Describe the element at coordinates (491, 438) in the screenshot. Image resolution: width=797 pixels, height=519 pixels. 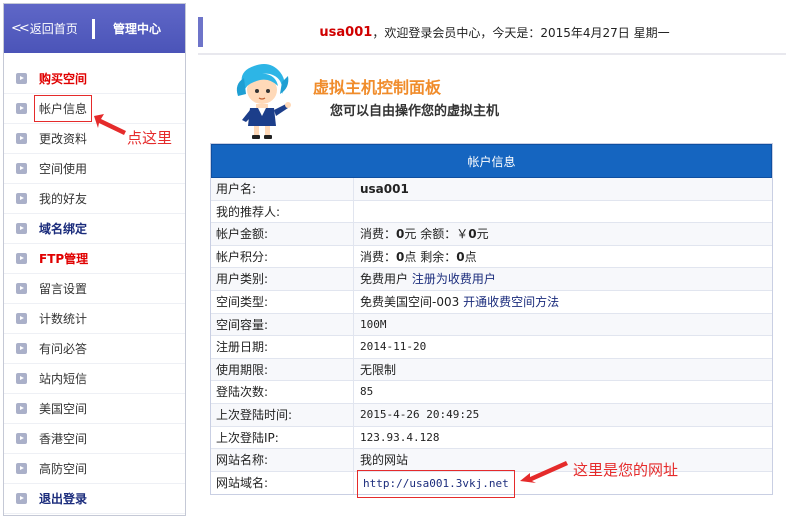
I see `table-row: 上次登陆IP: 123.93.4.128` at that location.